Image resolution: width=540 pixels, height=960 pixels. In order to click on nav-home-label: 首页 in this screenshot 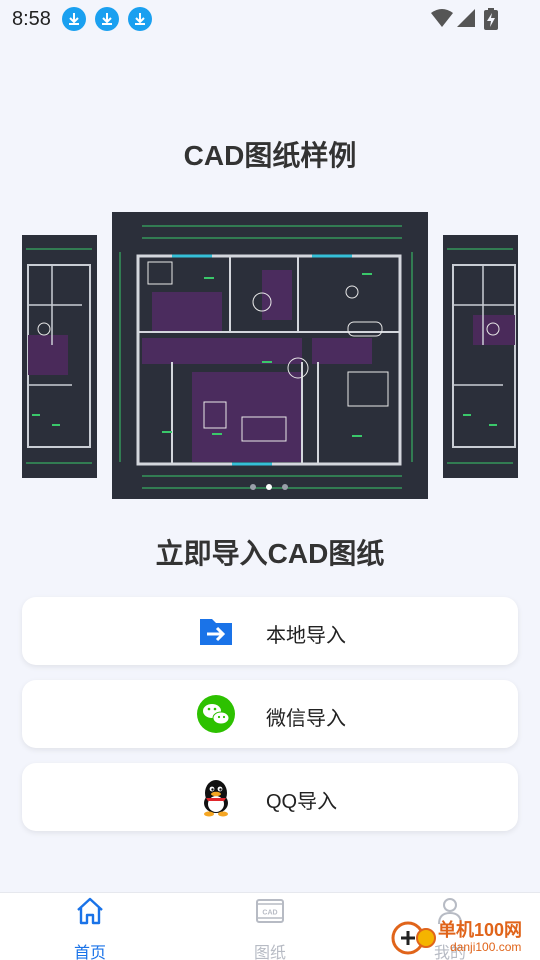, I will do `click(89, 952)`.